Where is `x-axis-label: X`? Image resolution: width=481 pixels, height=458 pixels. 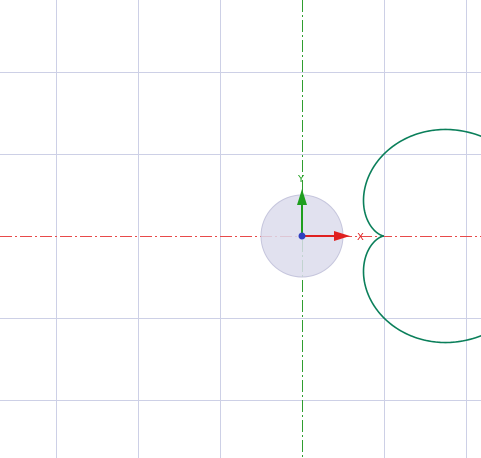 x-axis-label: X is located at coordinates (360, 237).